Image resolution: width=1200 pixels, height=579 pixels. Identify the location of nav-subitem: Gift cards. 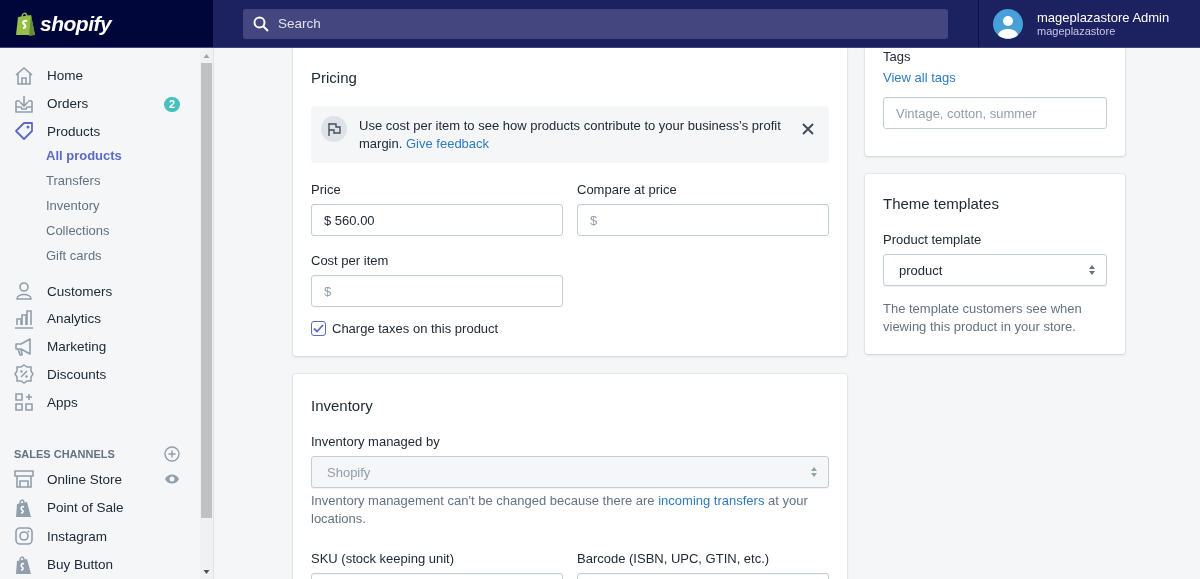
(100, 256).